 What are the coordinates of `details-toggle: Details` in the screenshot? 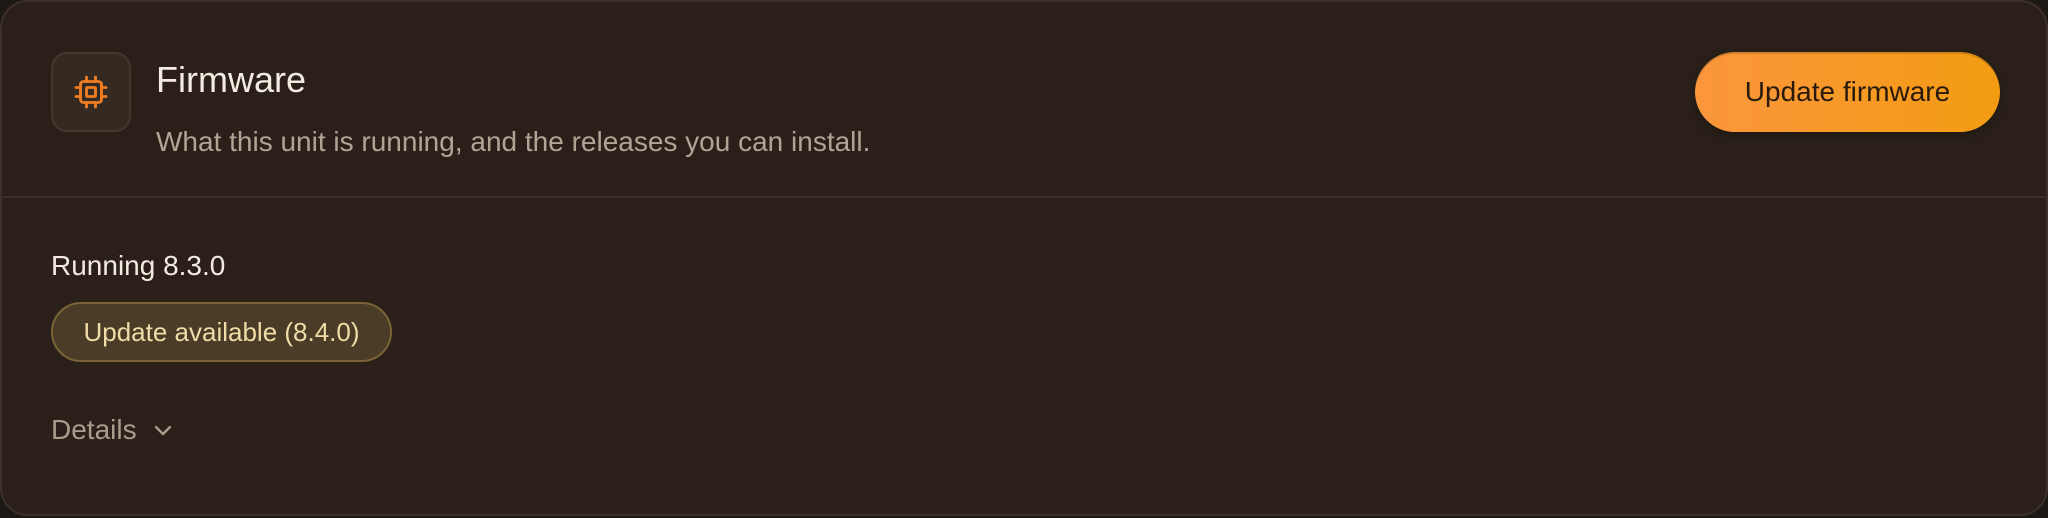 It's located at (113, 430).